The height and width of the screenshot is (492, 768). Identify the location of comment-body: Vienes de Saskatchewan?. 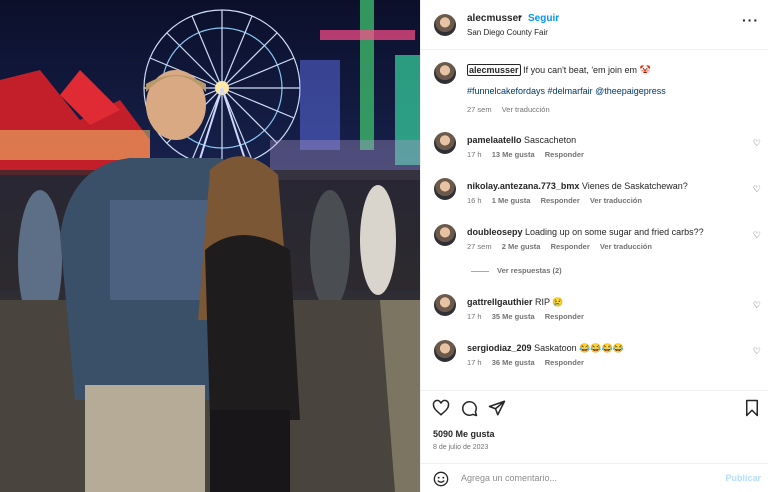
(634, 186).